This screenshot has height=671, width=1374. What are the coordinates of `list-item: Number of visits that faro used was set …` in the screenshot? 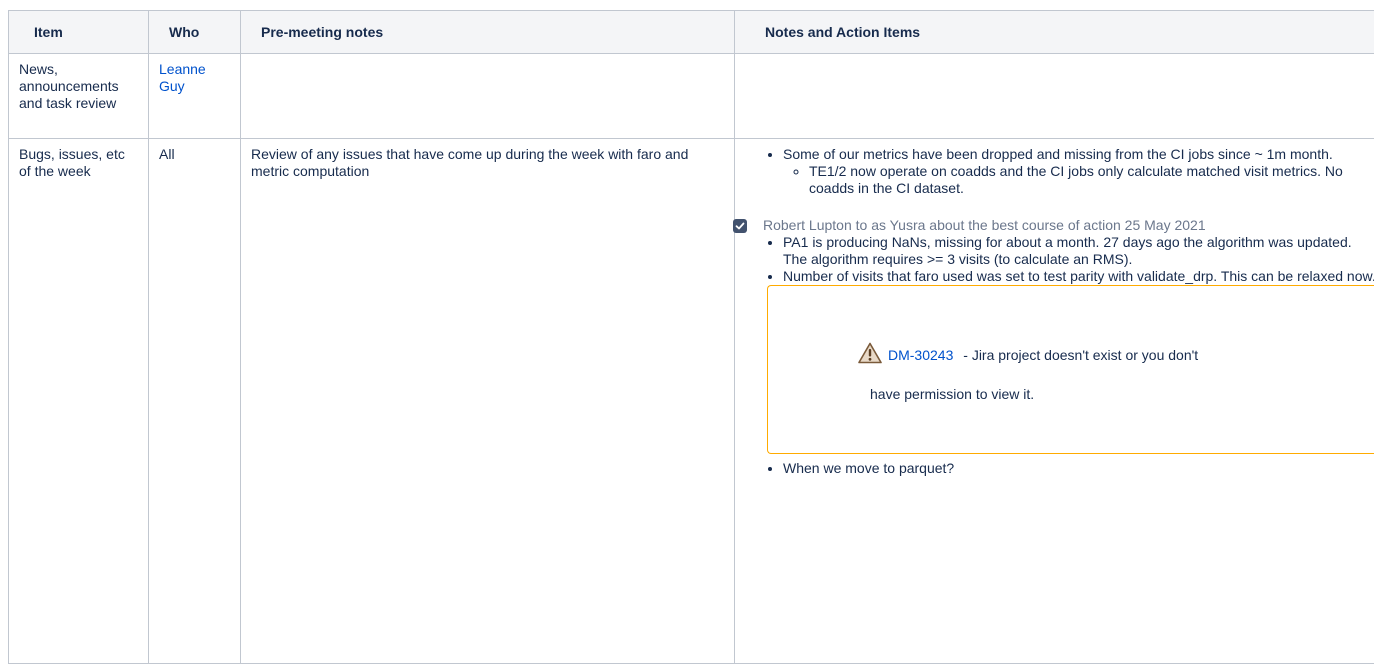 It's located at (1078, 276).